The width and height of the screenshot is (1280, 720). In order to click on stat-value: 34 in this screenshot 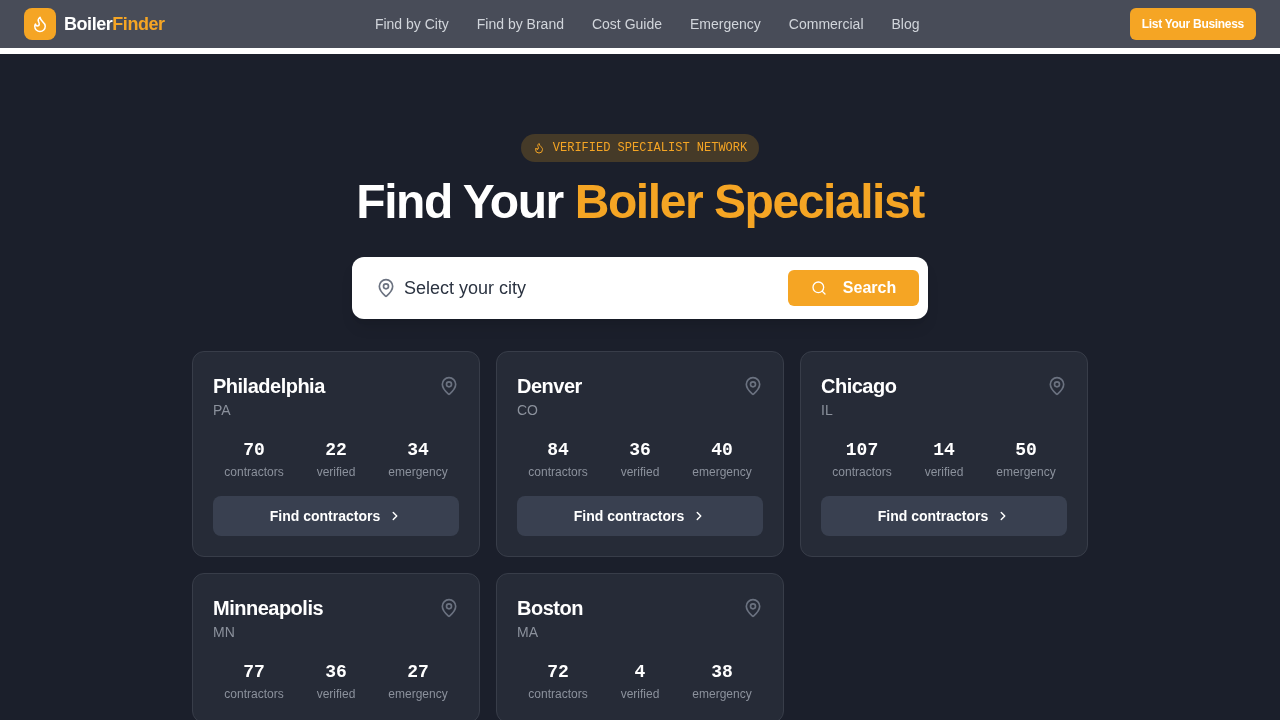, I will do `click(418, 450)`.